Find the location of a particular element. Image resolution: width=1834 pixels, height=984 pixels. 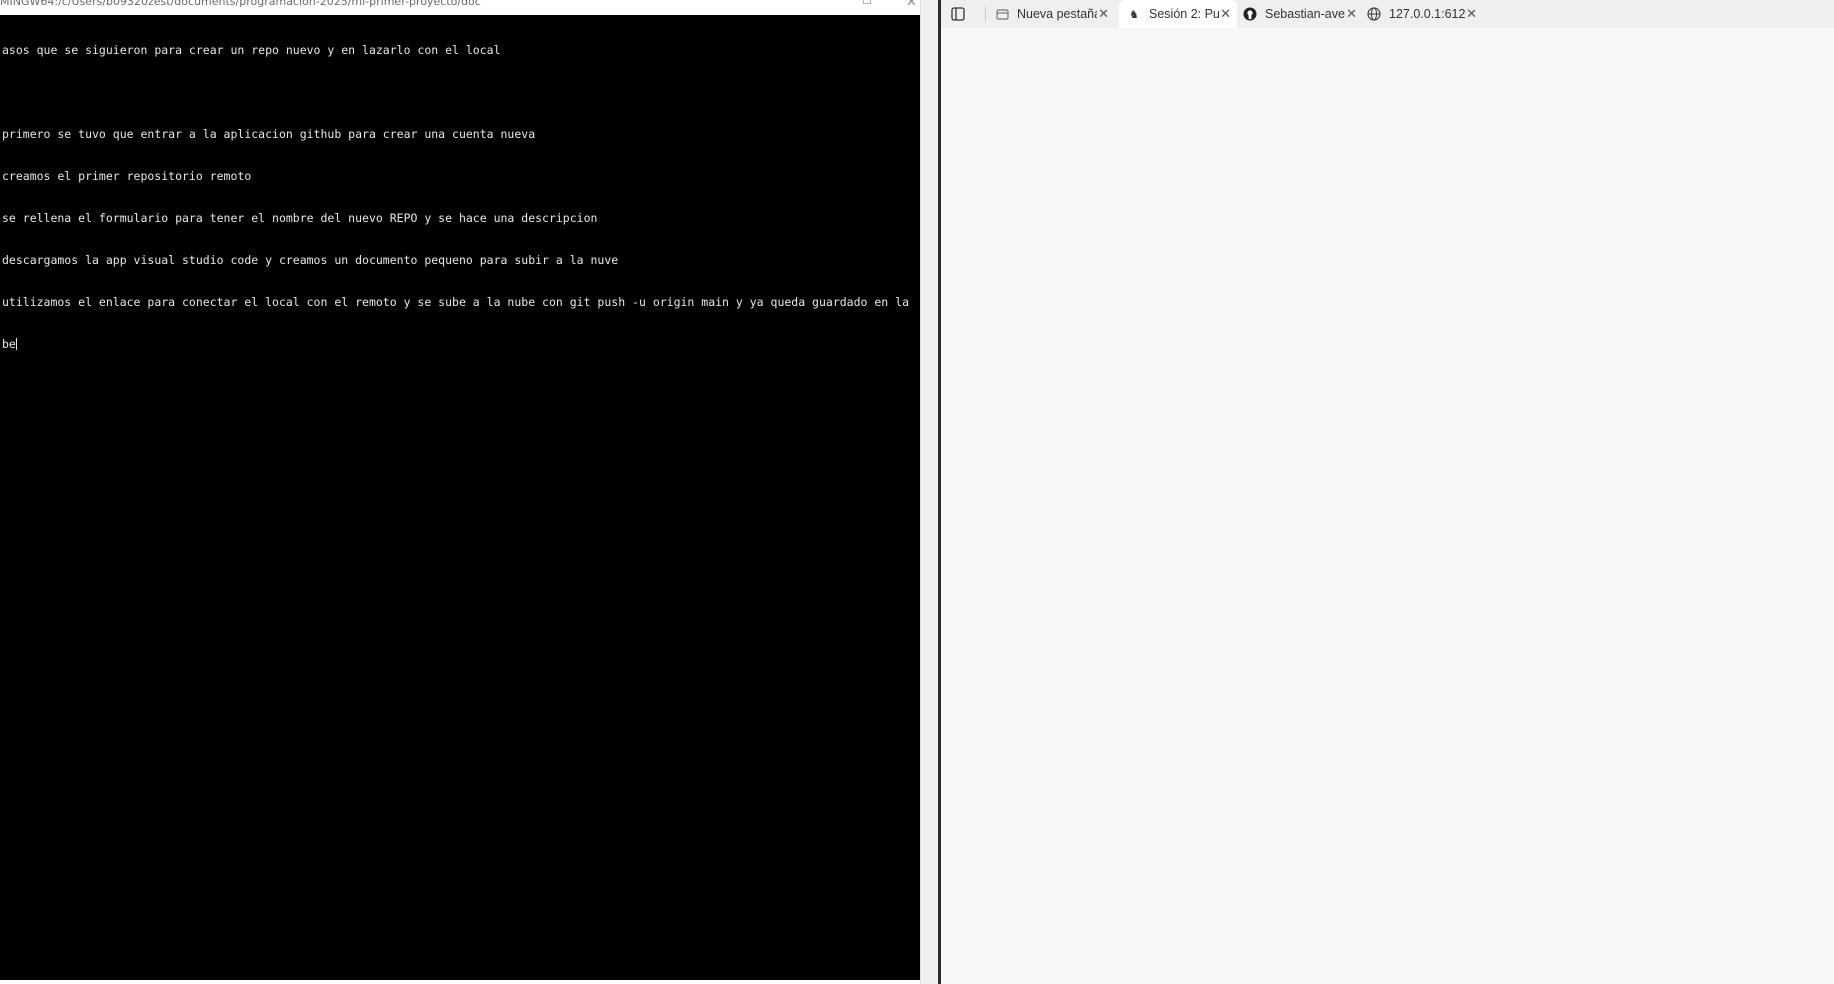

tab-actions-button is located at coordinates (961, 14).